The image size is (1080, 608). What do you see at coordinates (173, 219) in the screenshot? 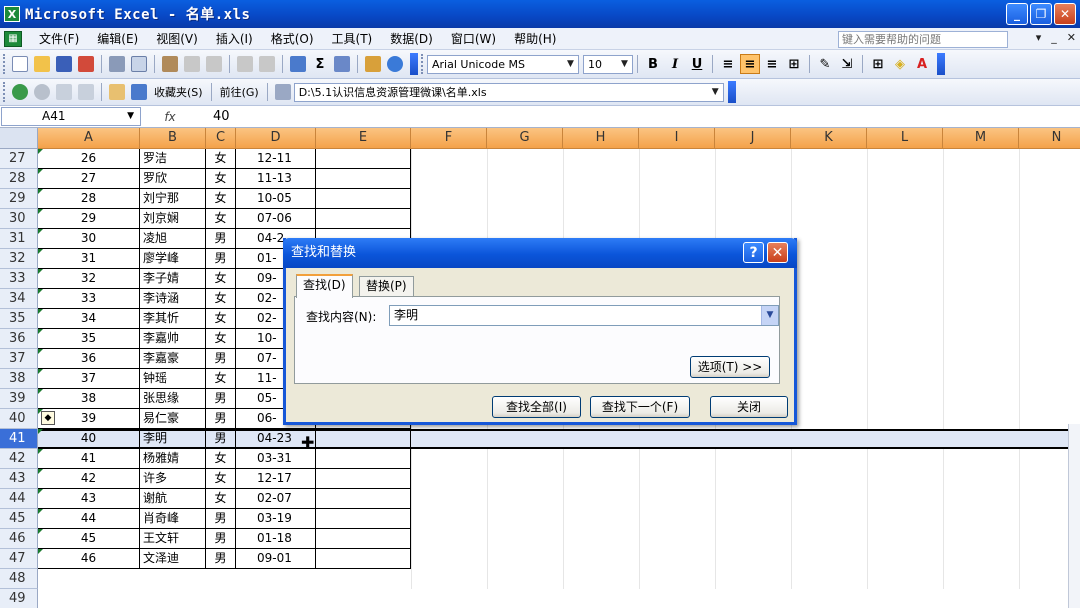
I see `cell-name: 刘京娴` at bounding box center [173, 219].